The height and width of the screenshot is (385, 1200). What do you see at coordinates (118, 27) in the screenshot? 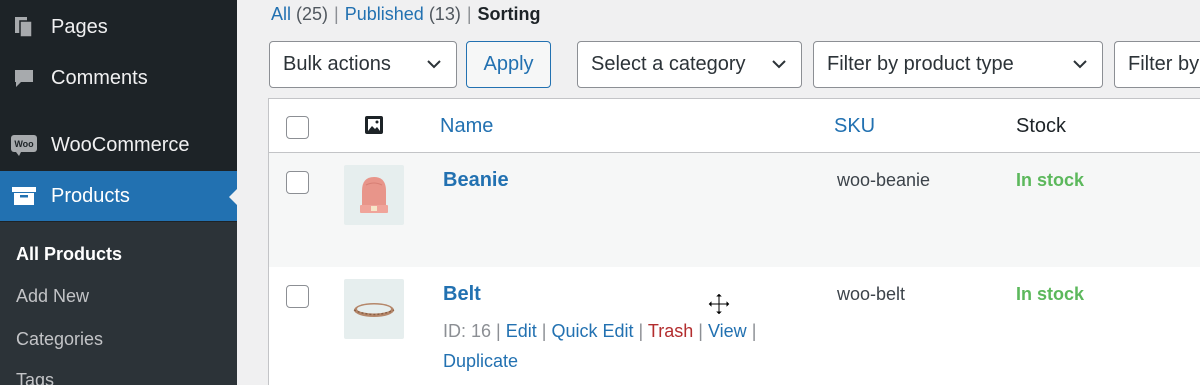
I see `sidebar-item-pages: Pages` at bounding box center [118, 27].